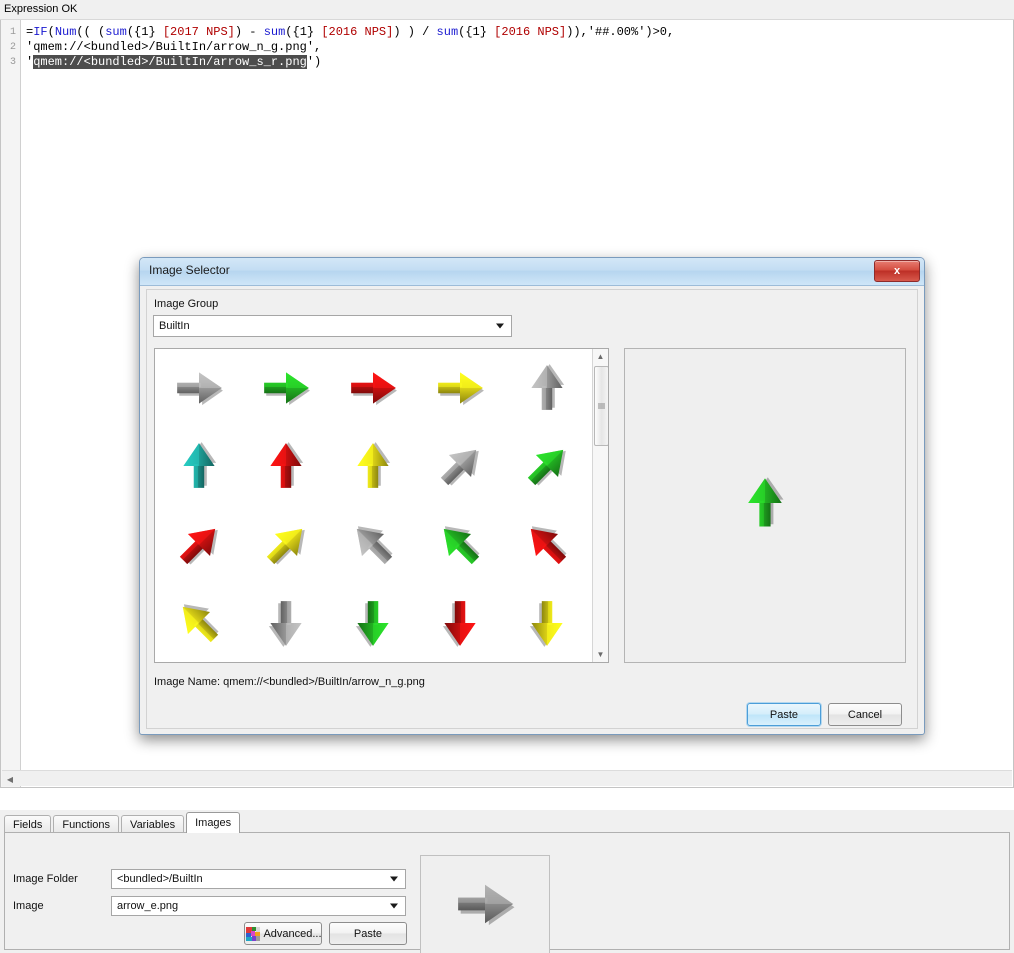 The image size is (1014, 953). Describe the element at coordinates (12, 47) in the screenshot. I see `line-number: 2` at that location.